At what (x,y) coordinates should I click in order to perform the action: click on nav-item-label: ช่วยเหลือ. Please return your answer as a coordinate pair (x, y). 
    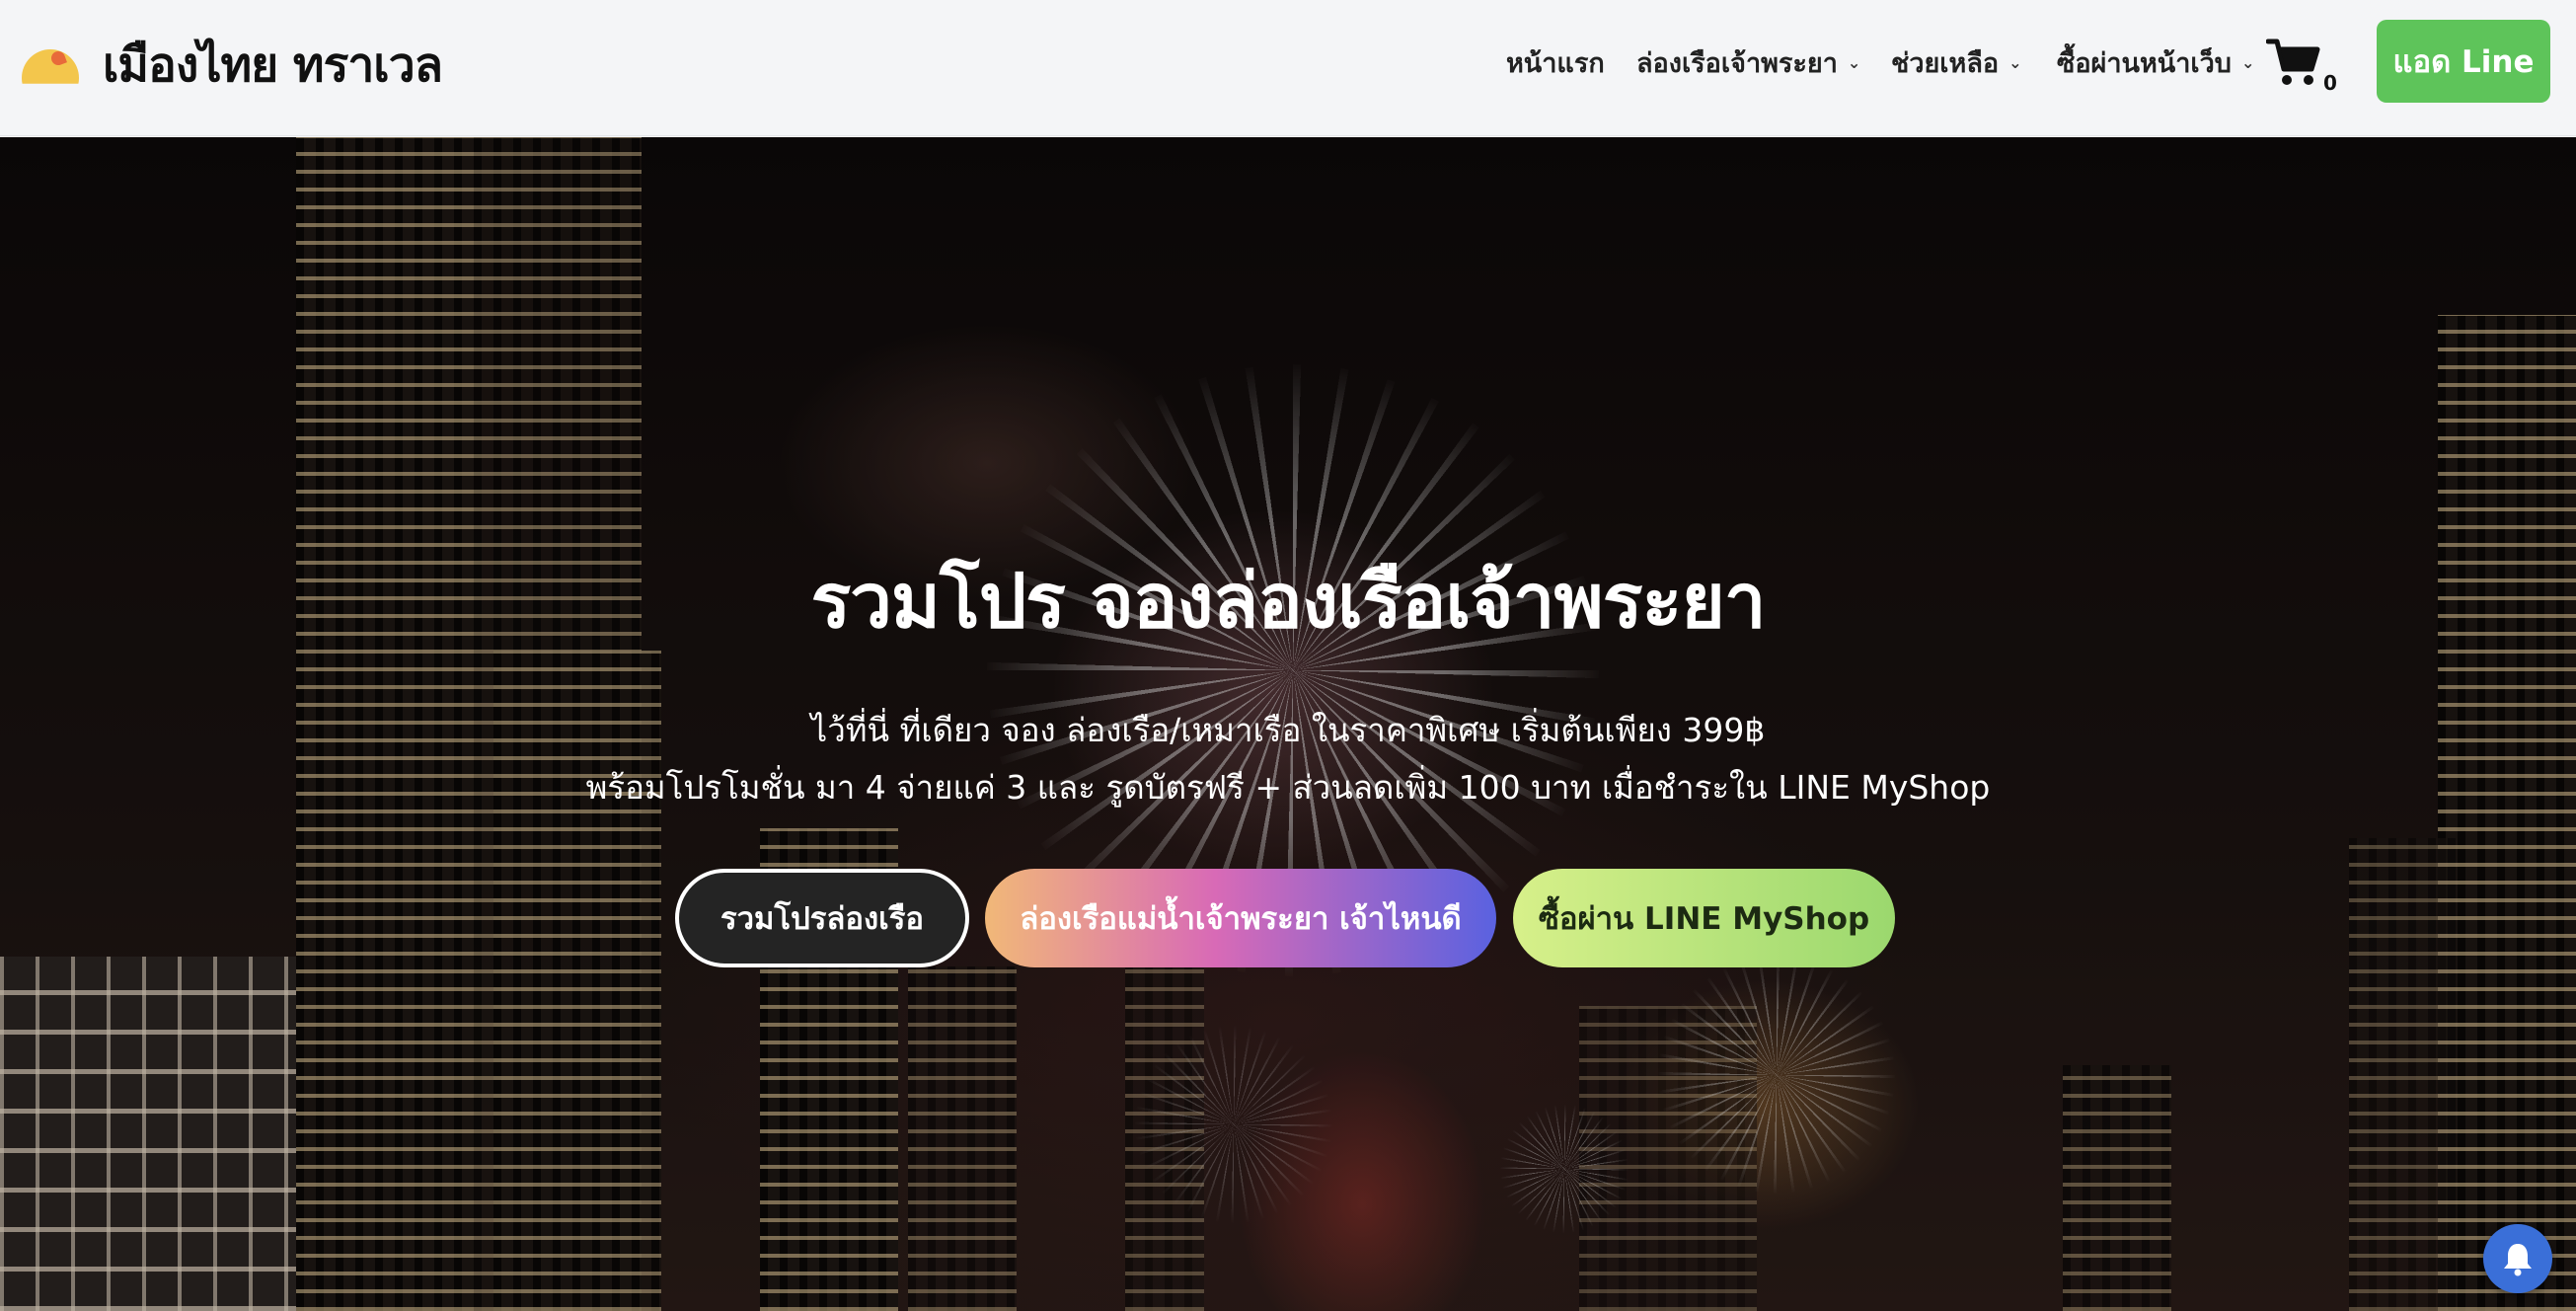
    Looking at the image, I should click on (1945, 63).